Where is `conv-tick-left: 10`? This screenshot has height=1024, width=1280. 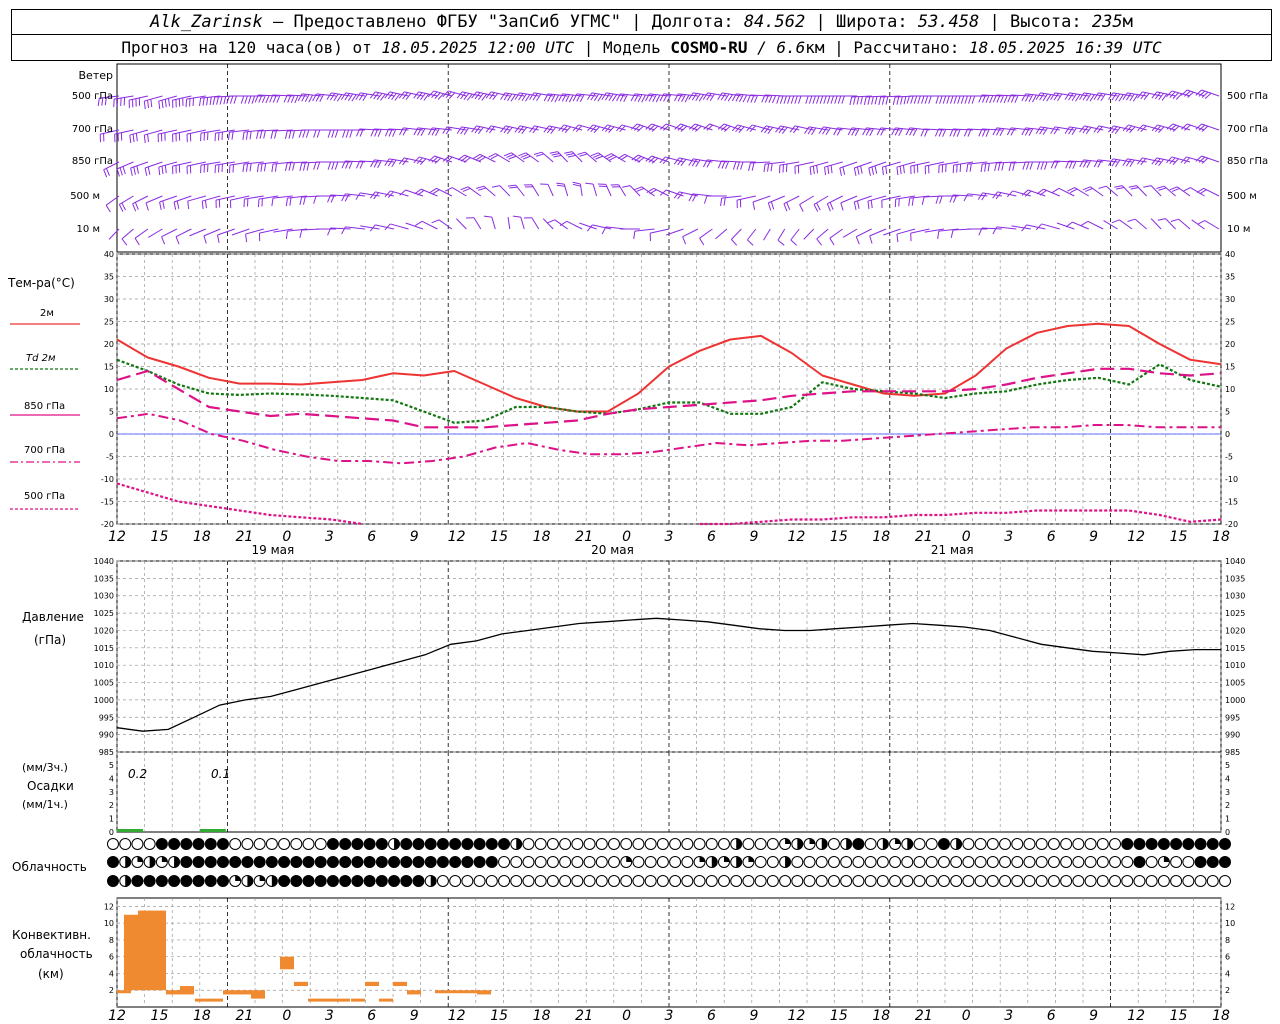
conv-tick-left: 10 is located at coordinates (109, 923).